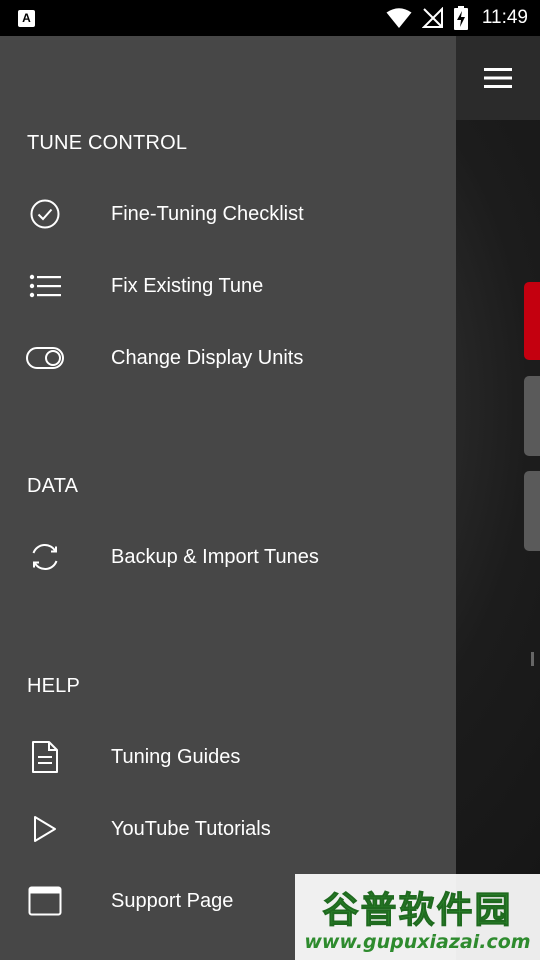 The image size is (540, 960). What do you see at coordinates (53, 486) in the screenshot?
I see `section-header-data: DATA` at bounding box center [53, 486].